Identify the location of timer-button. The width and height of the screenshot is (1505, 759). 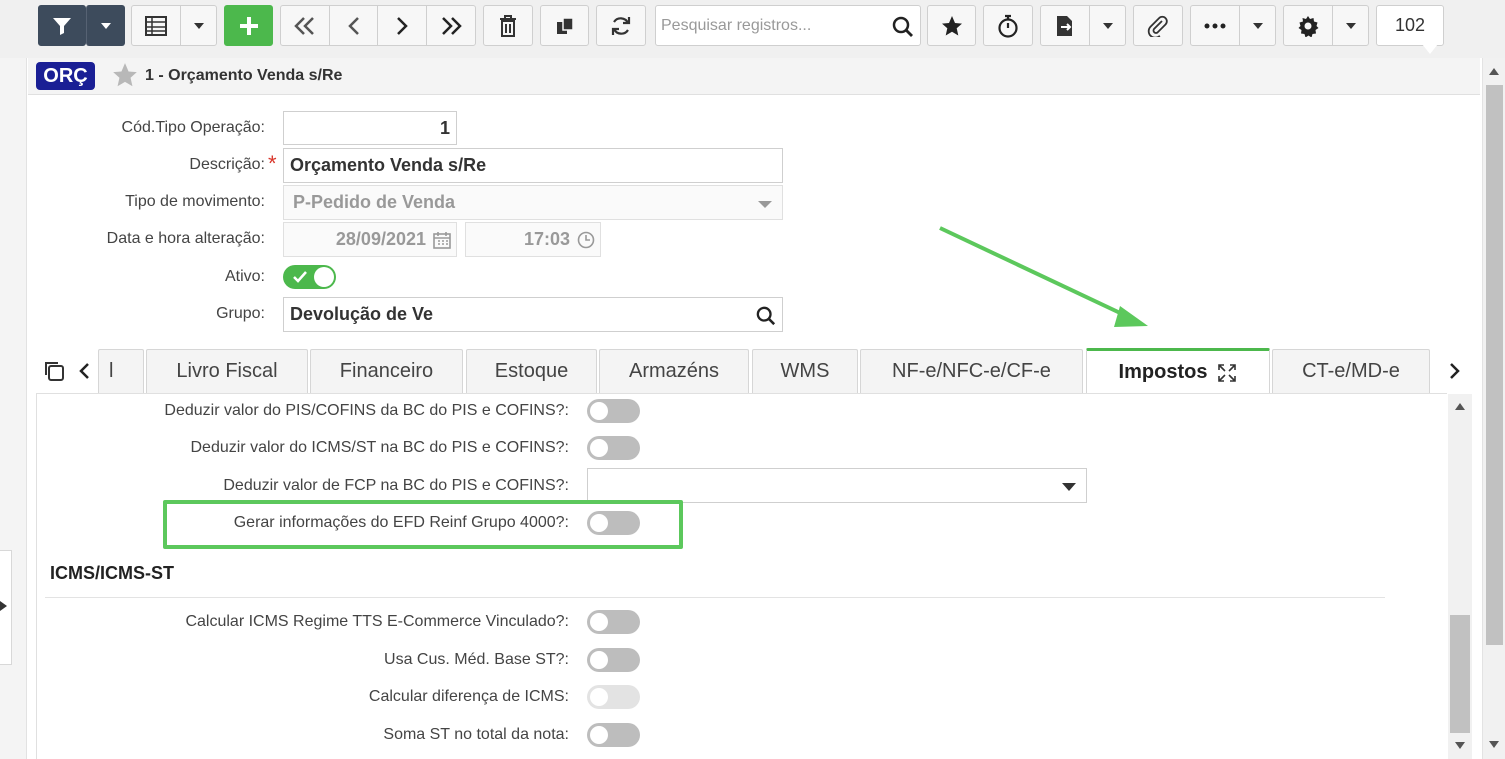
(1008, 25).